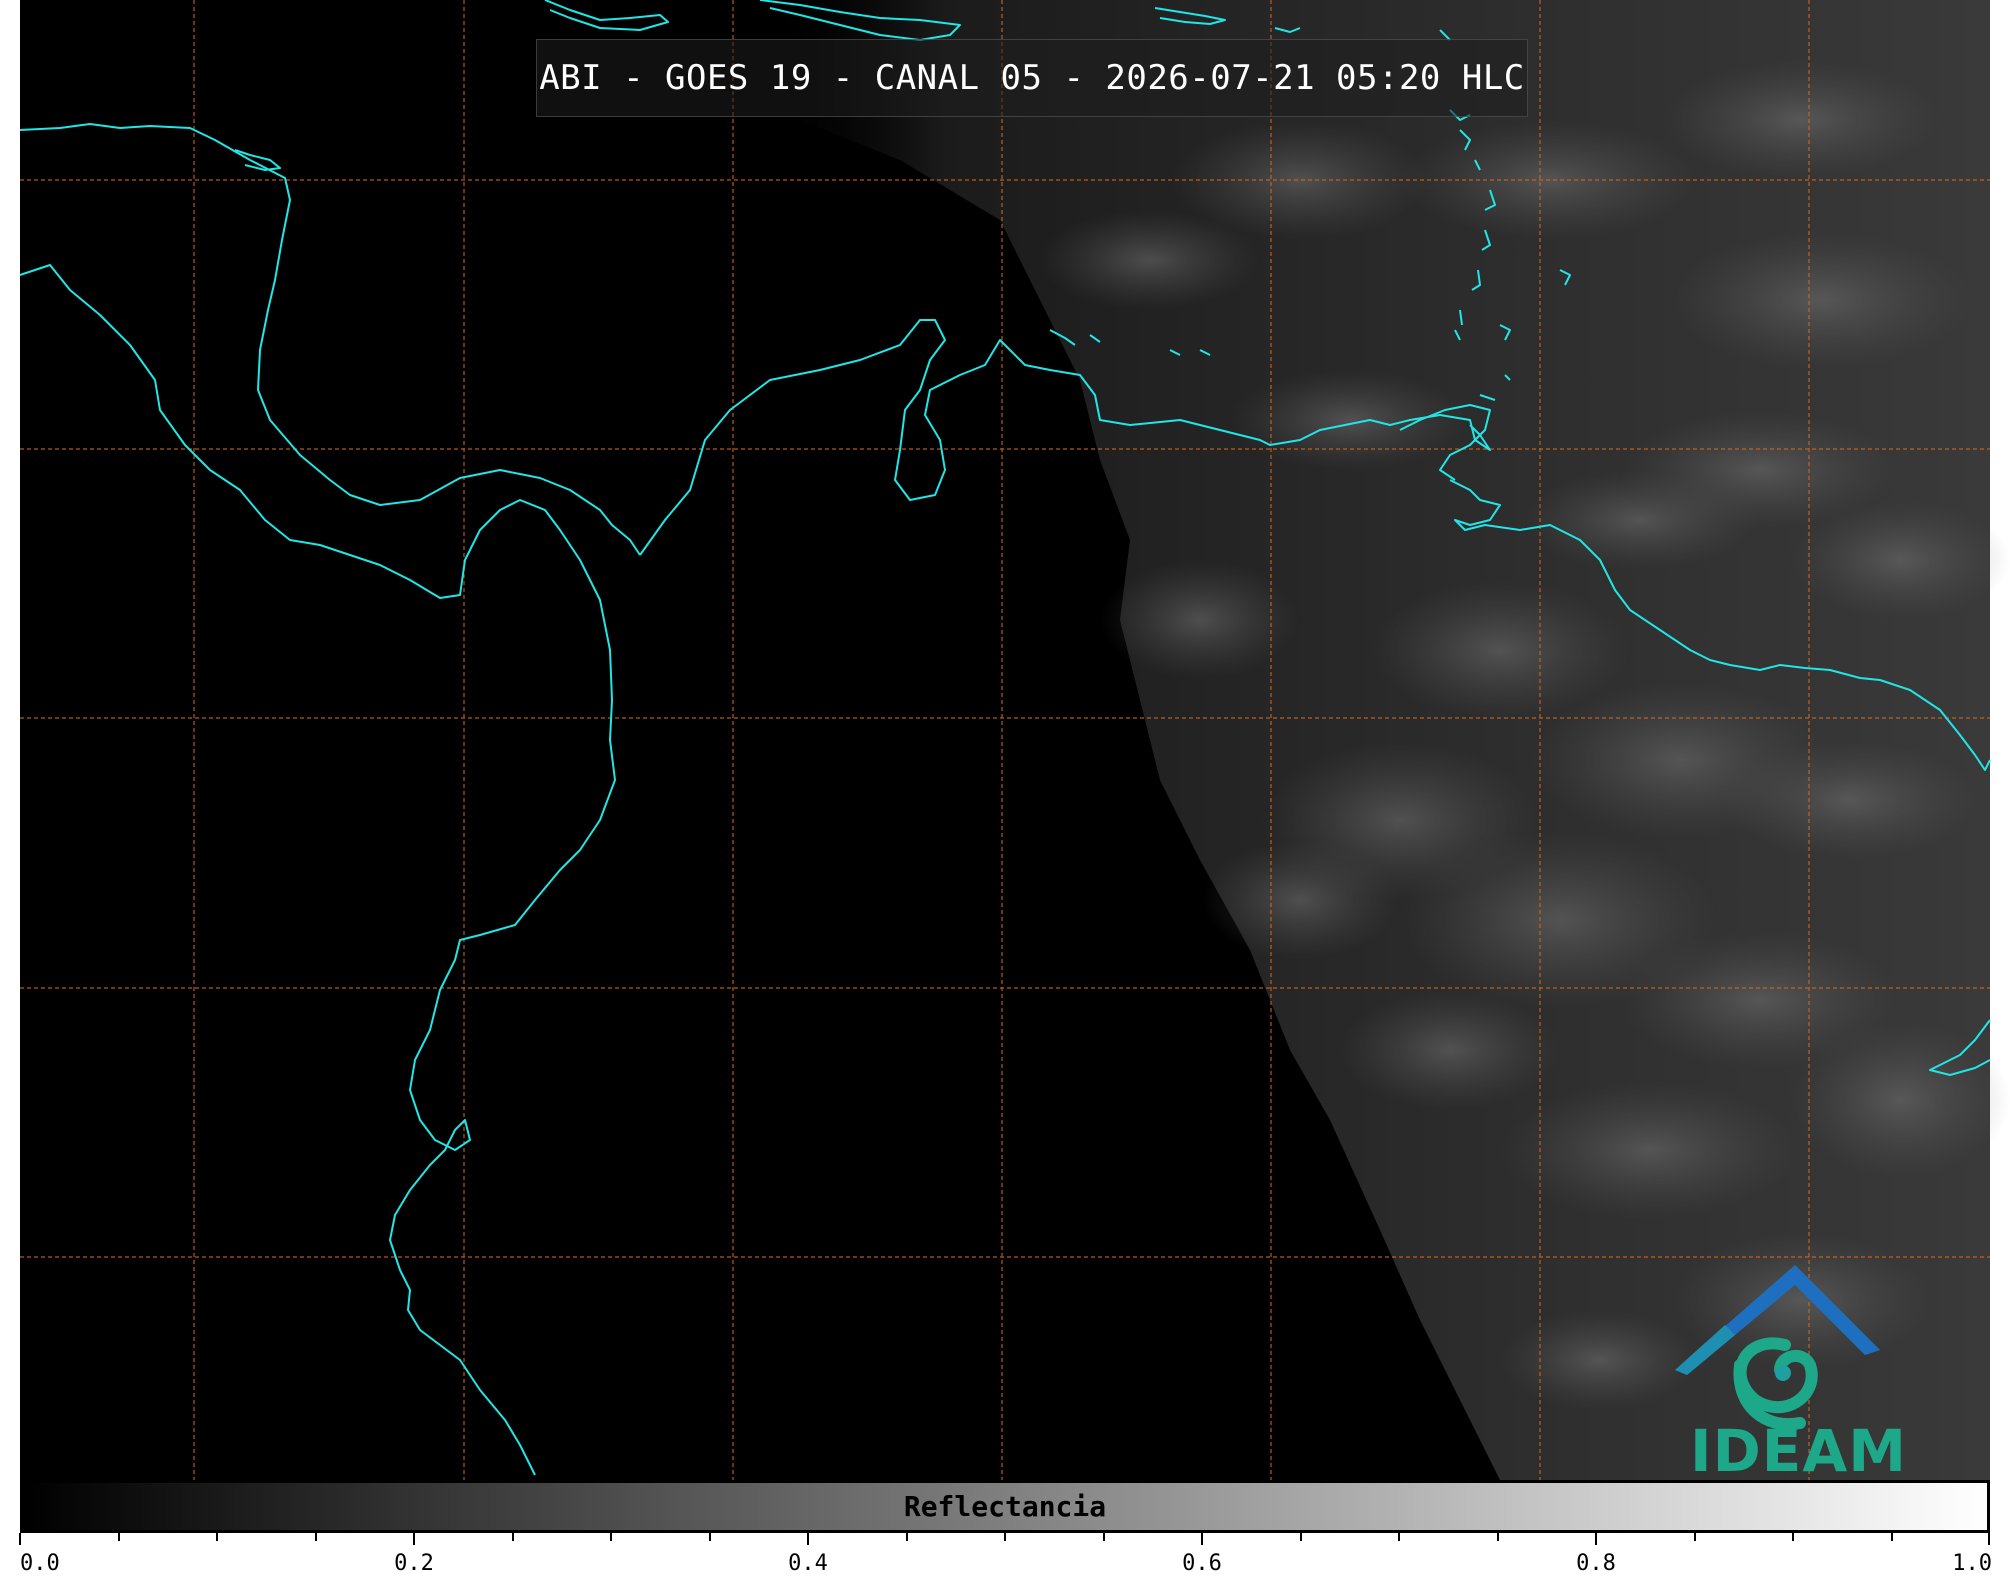 The height and width of the screenshot is (1577, 2011). What do you see at coordinates (808, 1563) in the screenshot?
I see `colorbar-tick-label: 0.4` at bounding box center [808, 1563].